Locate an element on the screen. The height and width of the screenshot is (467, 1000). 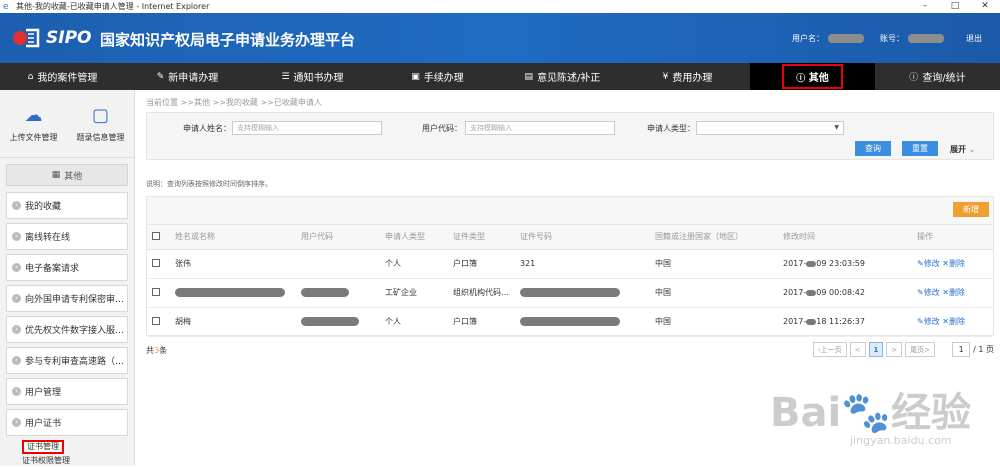
upload-file-manage: ☁ 上传文件管理 is located at coordinates (33, 123).